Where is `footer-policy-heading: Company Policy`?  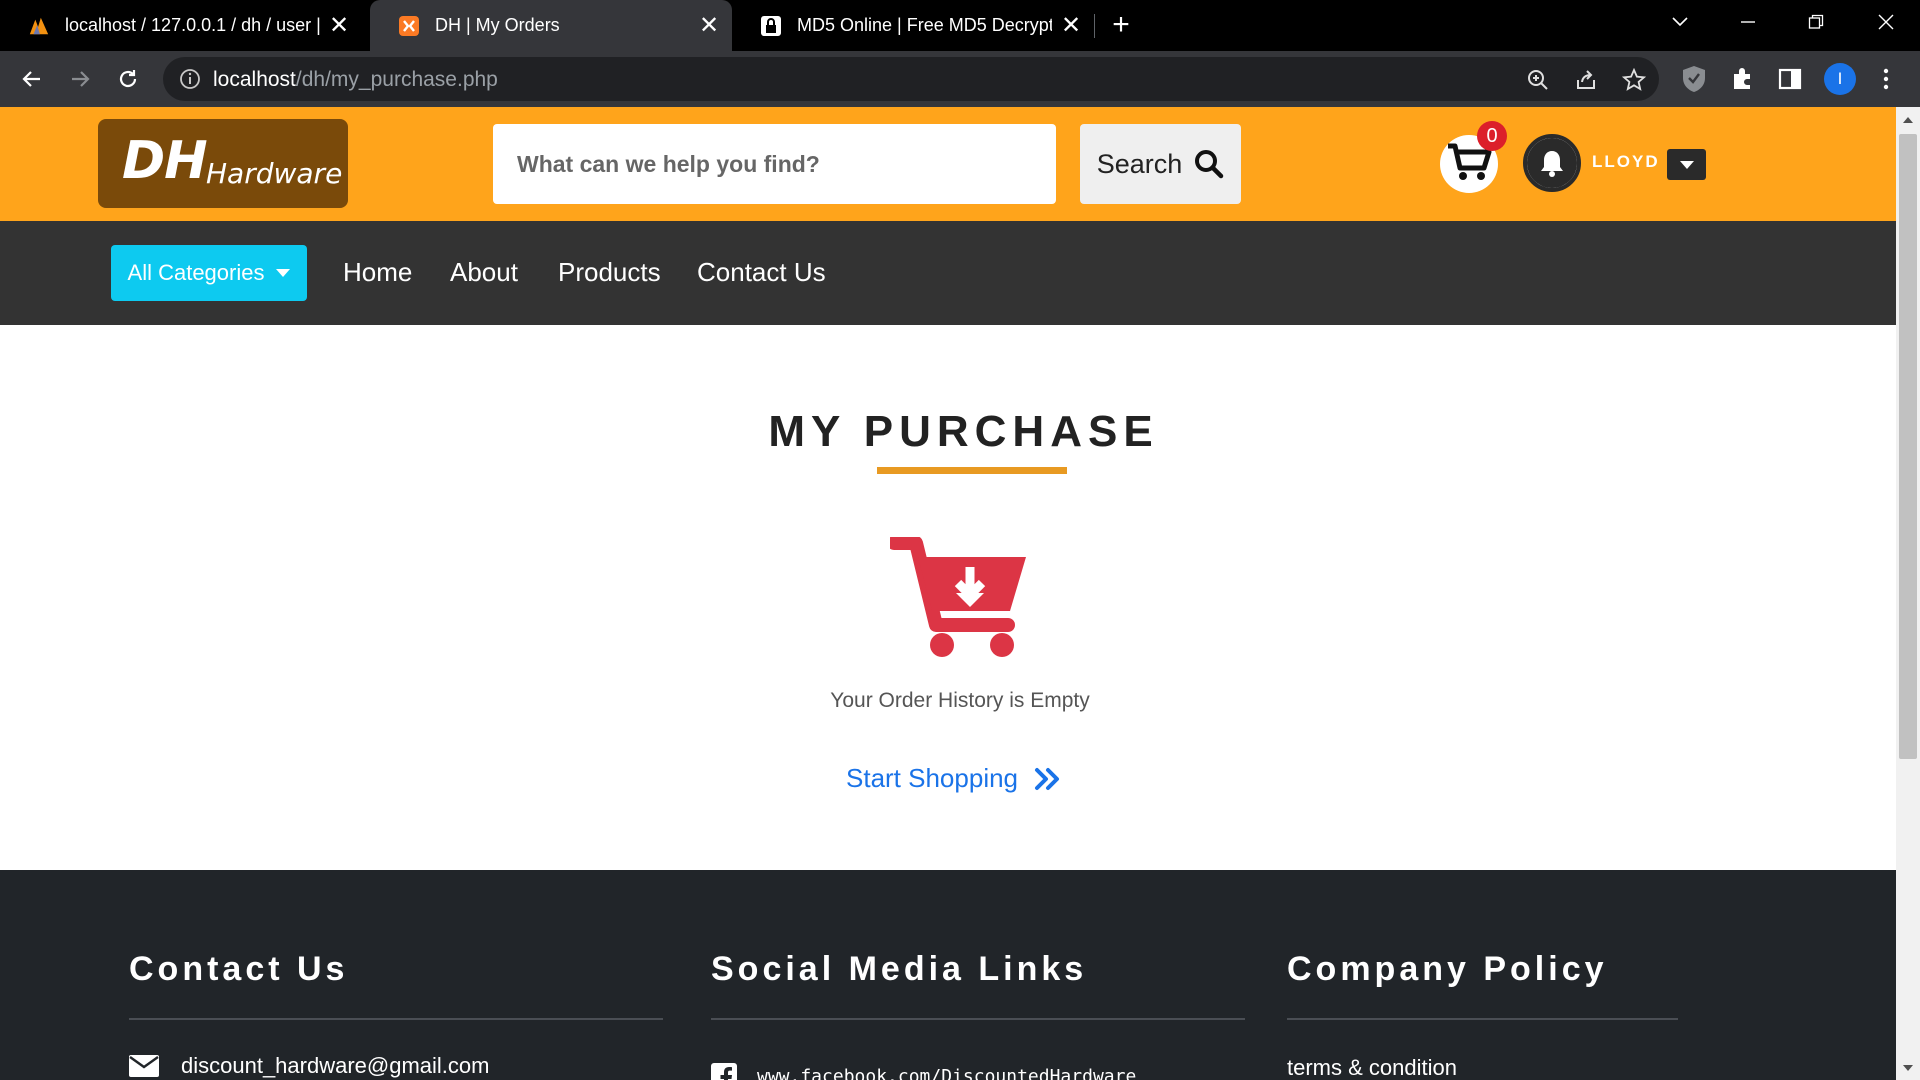
footer-policy-heading: Company Policy is located at coordinates (1447, 969).